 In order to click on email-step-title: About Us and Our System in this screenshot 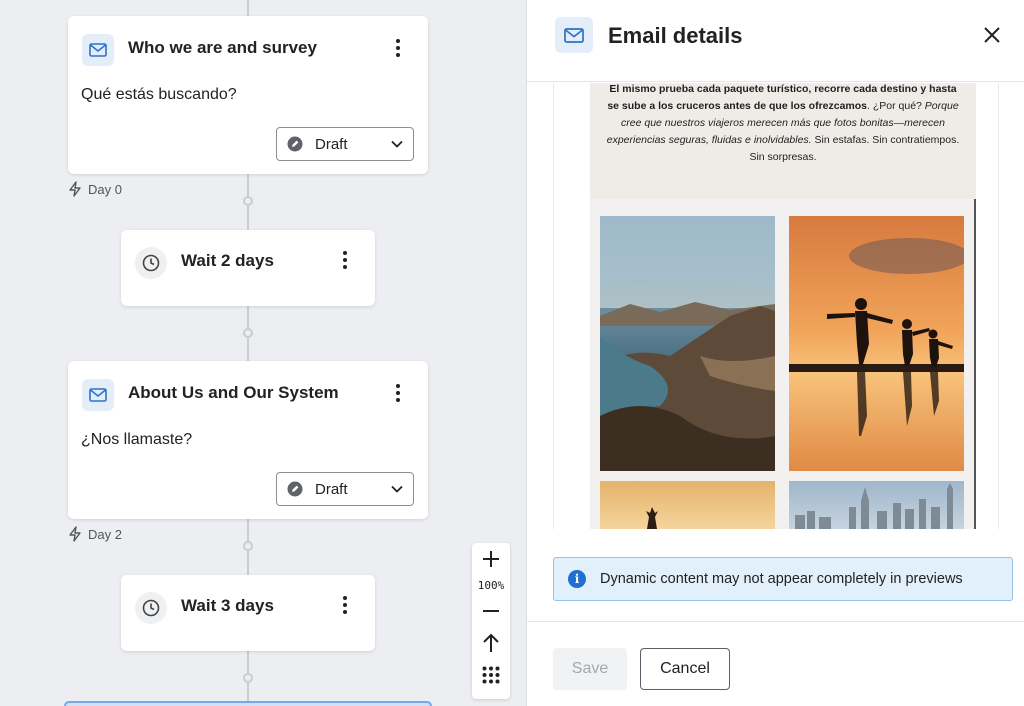, I will do `click(233, 392)`.